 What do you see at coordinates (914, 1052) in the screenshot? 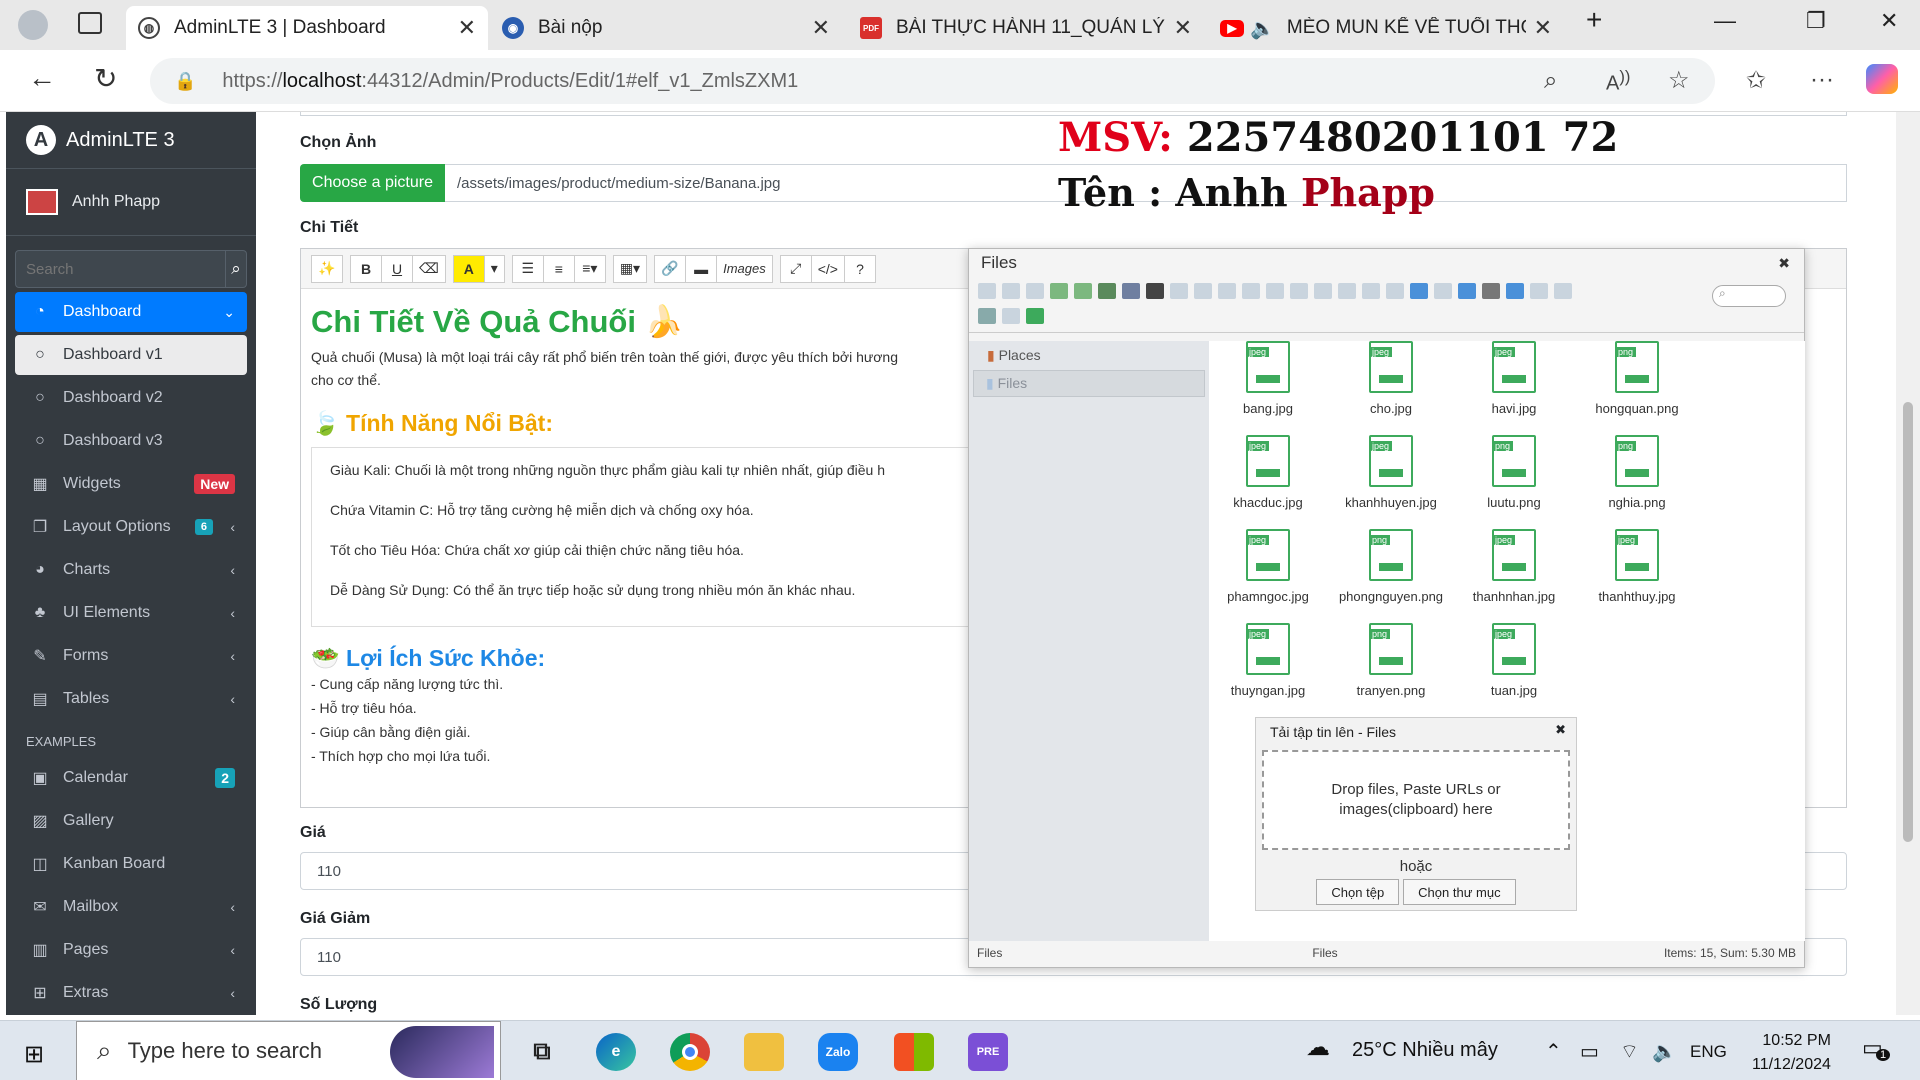
I see `store-icon` at bounding box center [914, 1052].